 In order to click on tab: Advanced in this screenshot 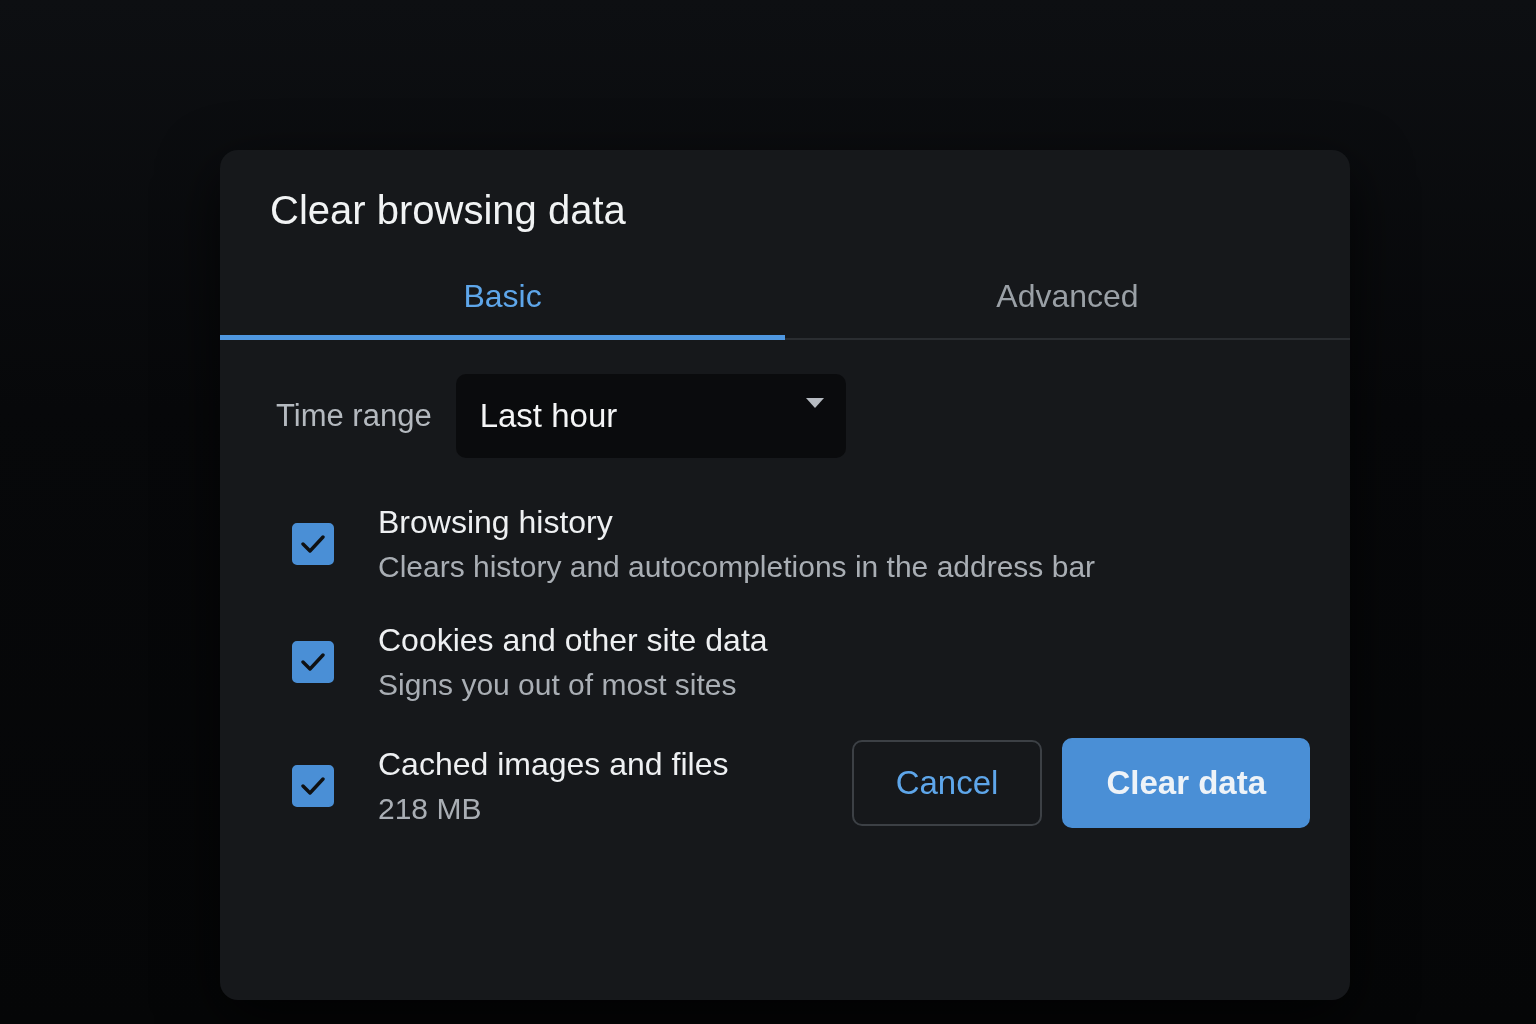, I will do `click(1067, 300)`.